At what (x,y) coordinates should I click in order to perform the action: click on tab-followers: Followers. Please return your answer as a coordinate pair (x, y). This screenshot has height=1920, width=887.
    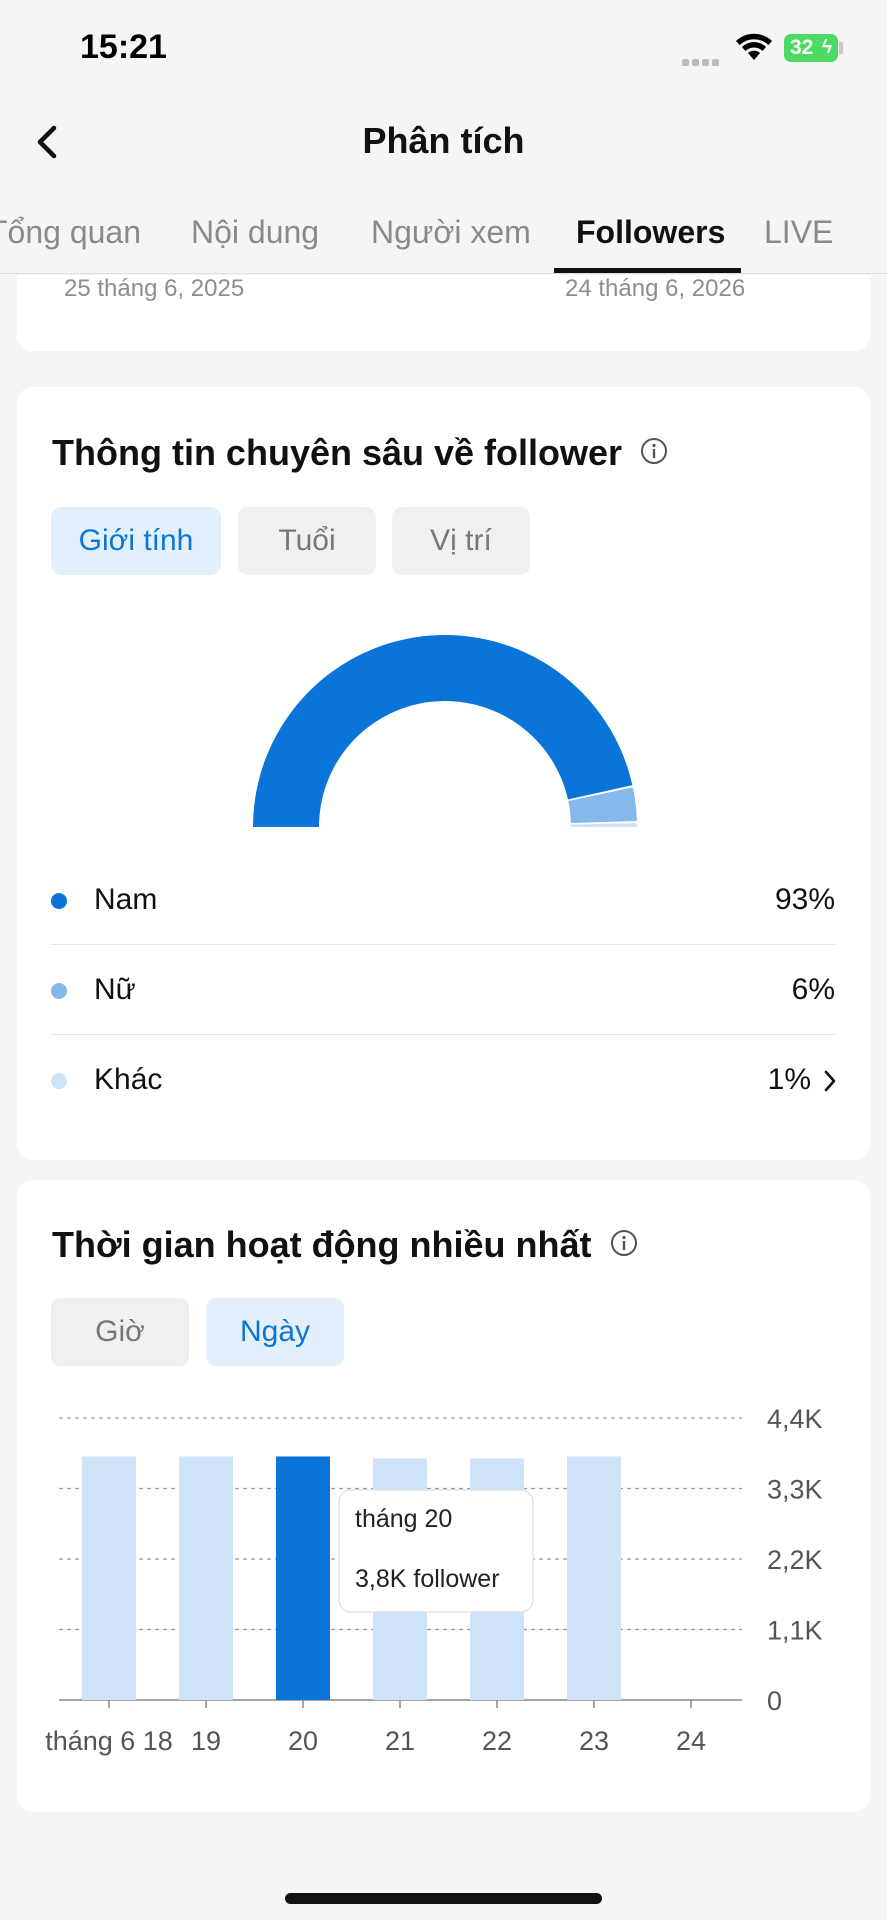
    Looking at the image, I should click on (650, 232).